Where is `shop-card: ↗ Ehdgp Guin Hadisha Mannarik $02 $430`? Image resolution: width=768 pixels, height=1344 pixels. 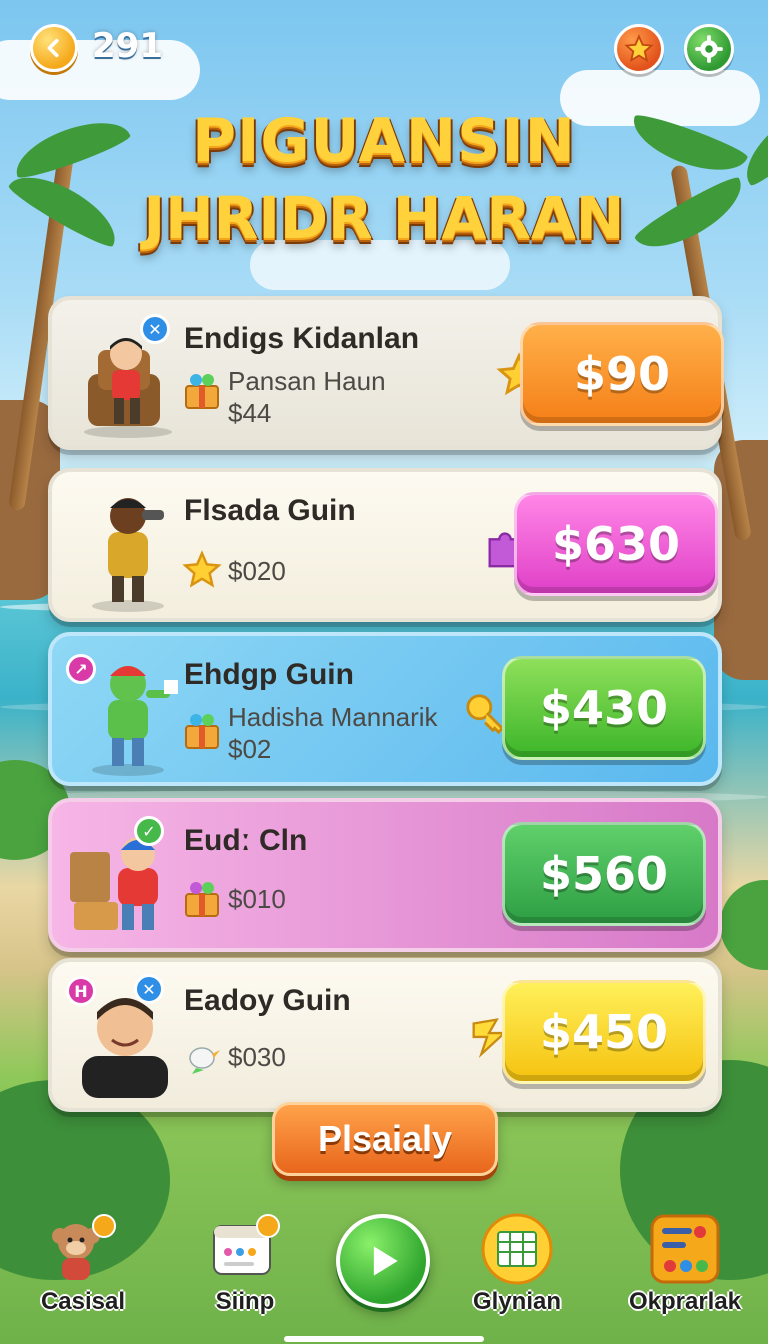 shop-card: ↗ Ehdgp Guin Hadisha Mannarik $02 $430 is located at coordinates (385, 709).